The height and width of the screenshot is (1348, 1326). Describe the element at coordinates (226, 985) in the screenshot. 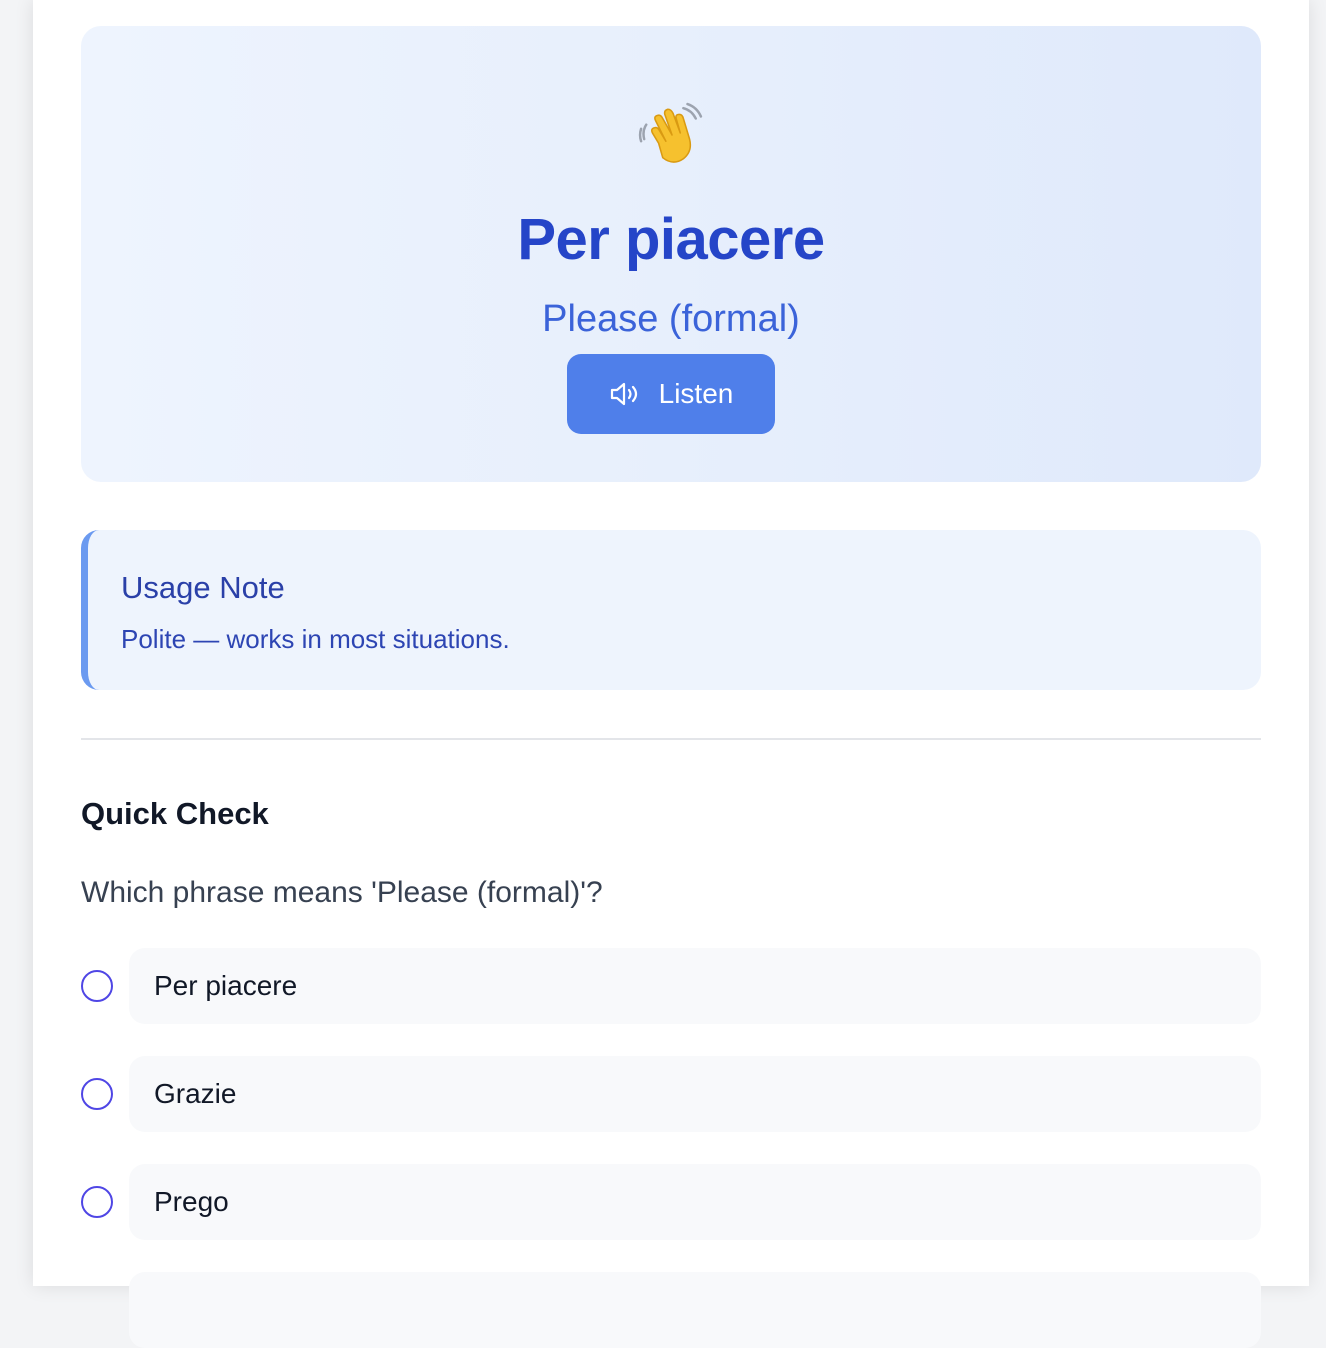

I see `option-label: Per piacere` at that location.